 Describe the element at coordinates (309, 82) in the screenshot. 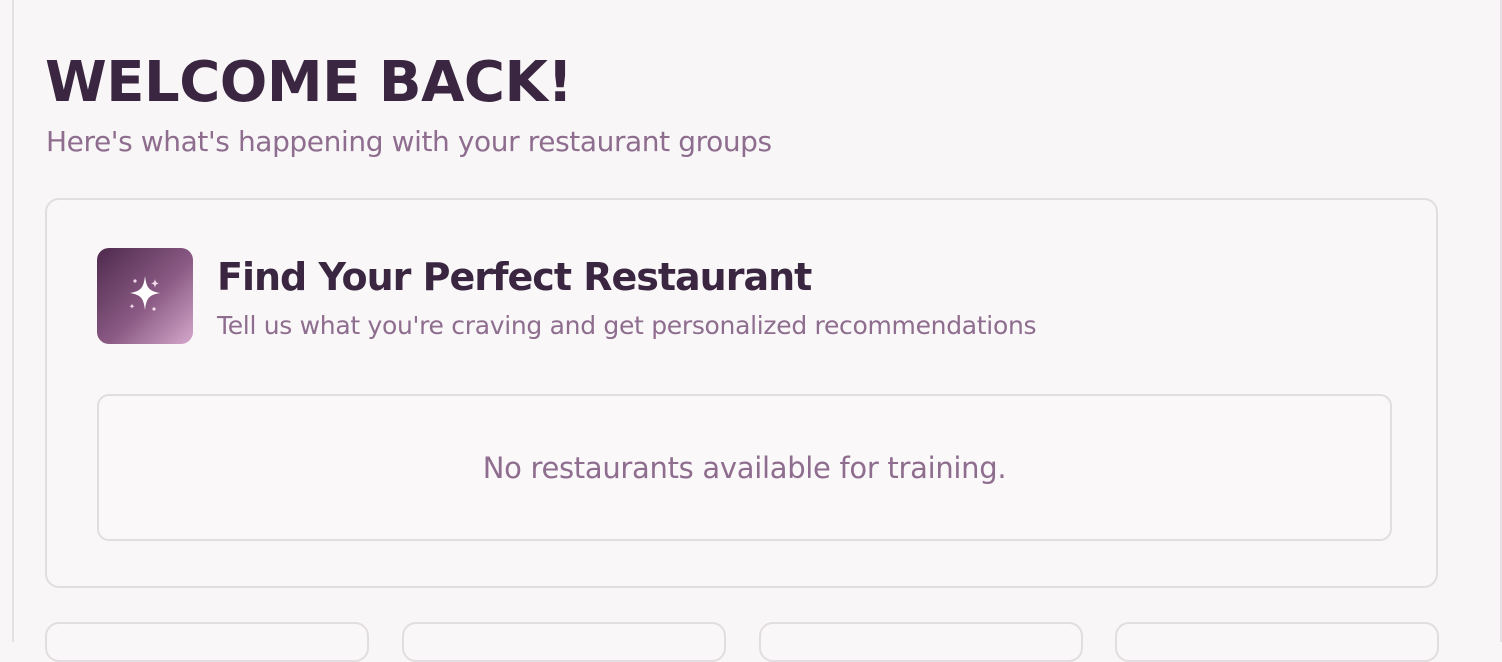

I see `page-title: WELCOME BACK!` at that location.